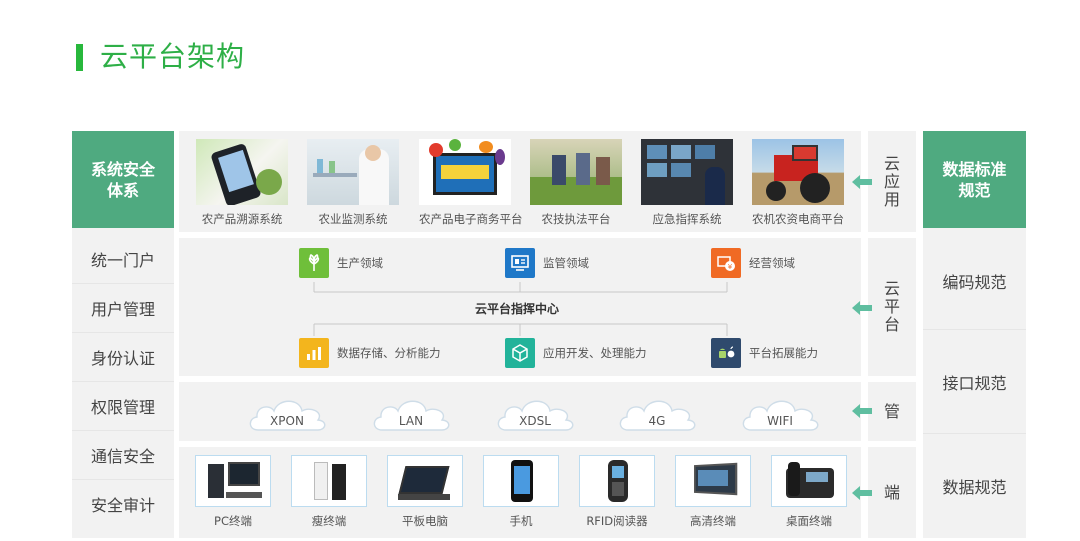  Describe the element at coordinates (520, 353) in the screenshot. I see `box-icon` at that location.